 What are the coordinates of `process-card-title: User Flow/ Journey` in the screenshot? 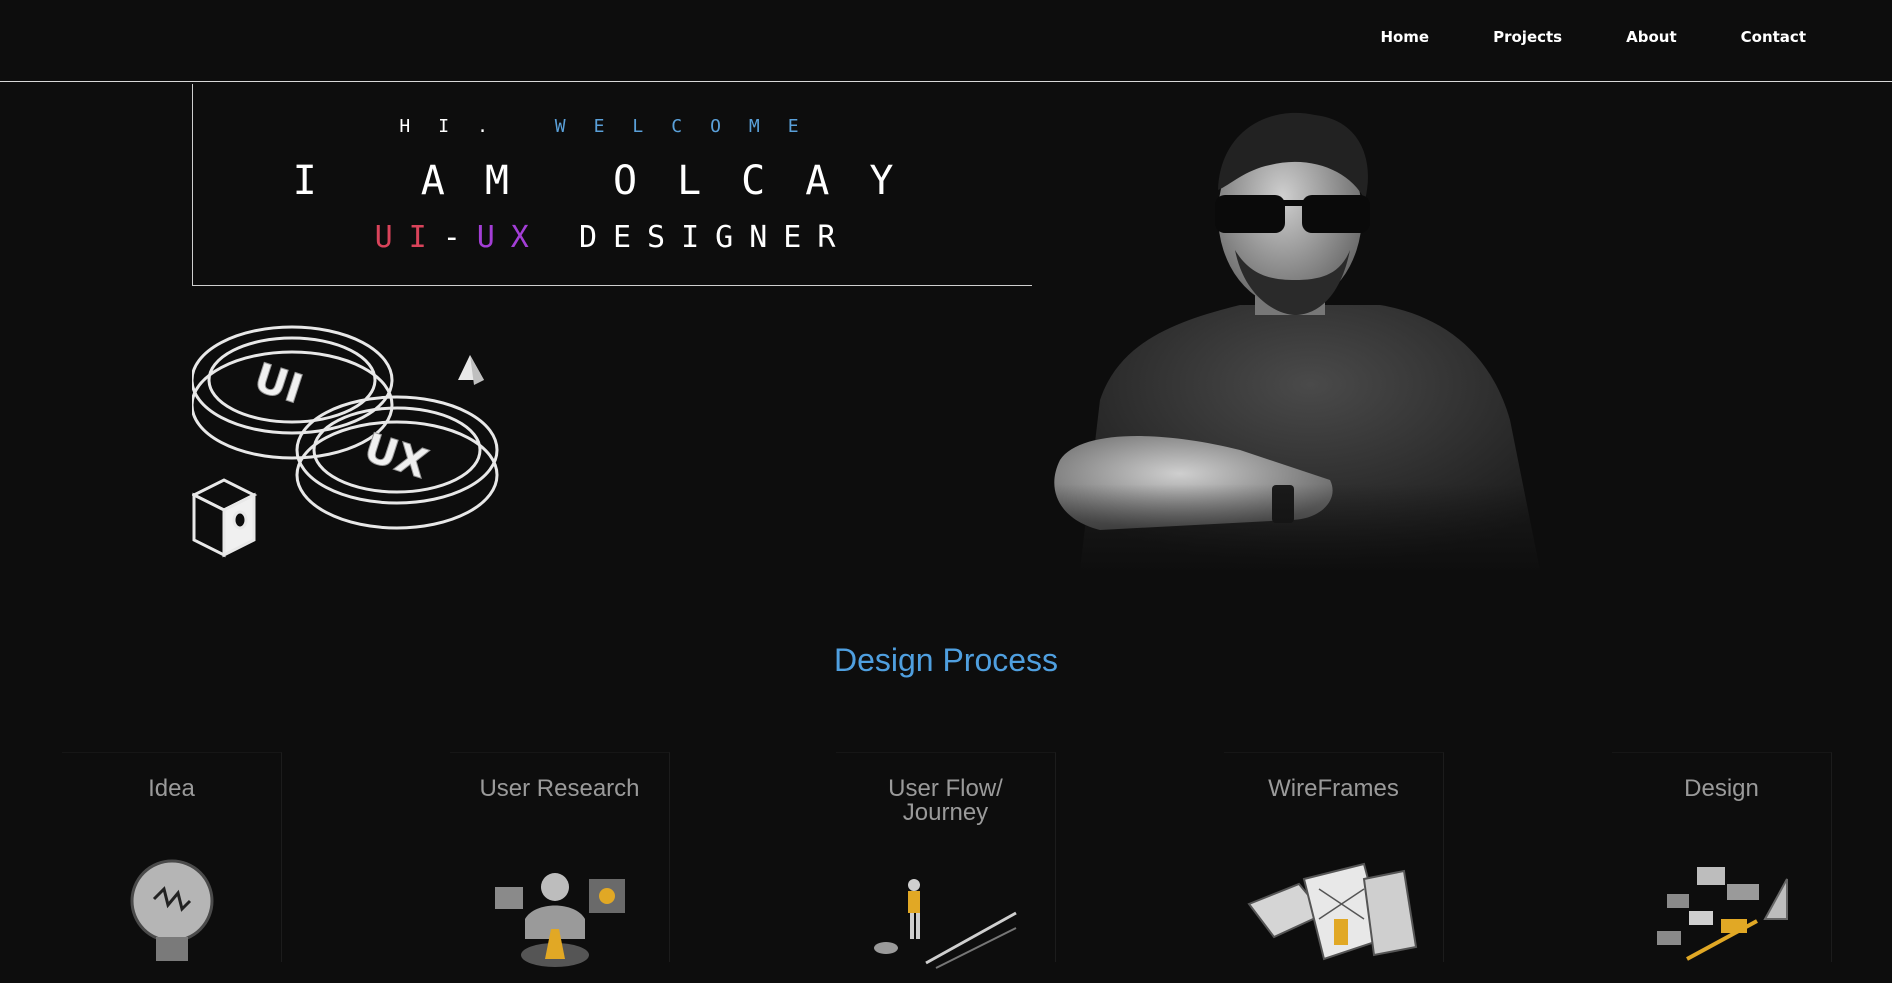 It's located at (945, 800).